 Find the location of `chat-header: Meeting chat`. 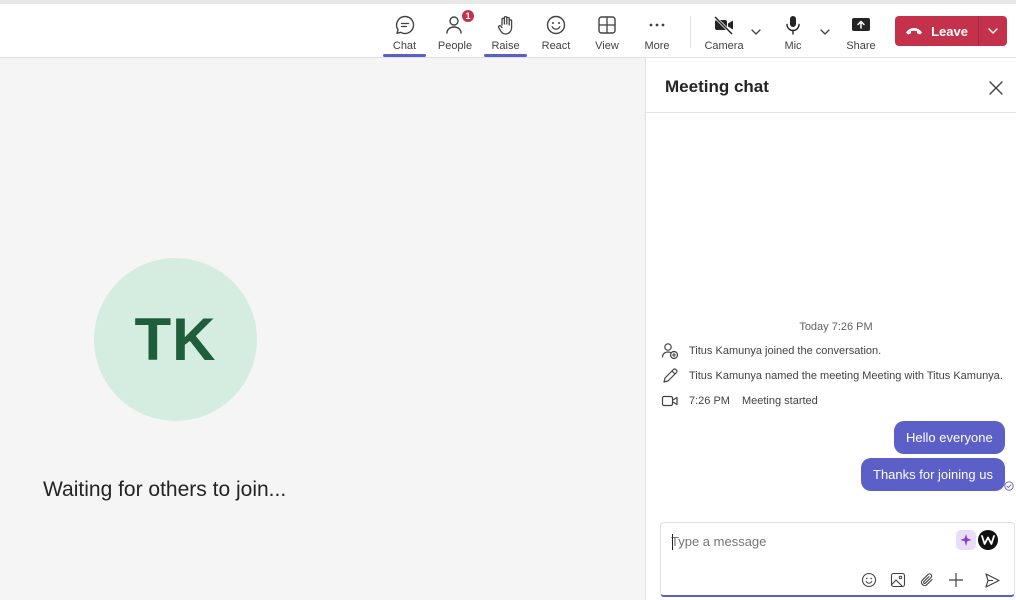

chat-header: Meeting chat is located at coordinates (831, 85).